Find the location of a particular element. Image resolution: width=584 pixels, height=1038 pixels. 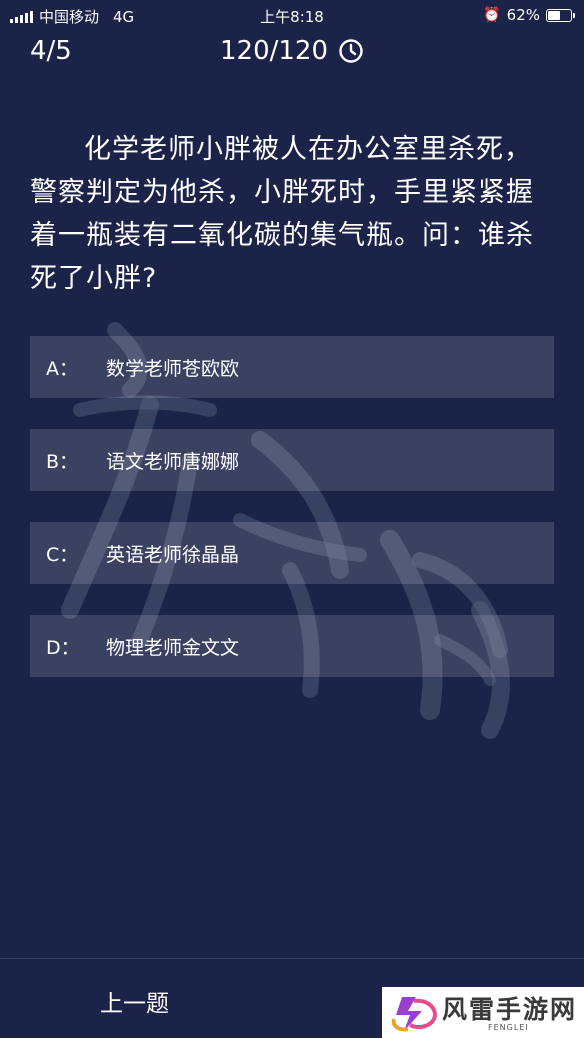

quiz-header: 4/5 120/120 is located at coordinates (292, 54).